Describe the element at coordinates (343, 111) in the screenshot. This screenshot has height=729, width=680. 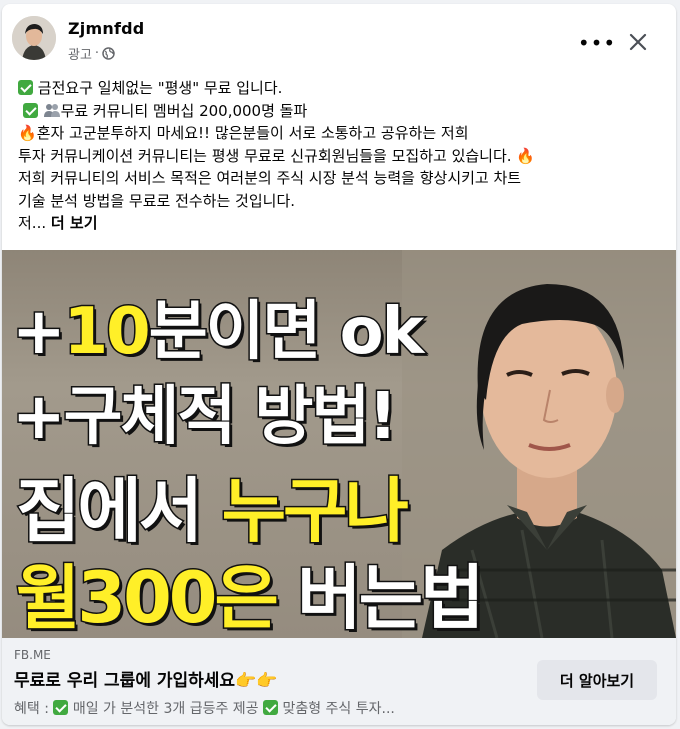
I see `text-line: 무료 커뮤니티 멤버십 200,000명 돌파` at that location.